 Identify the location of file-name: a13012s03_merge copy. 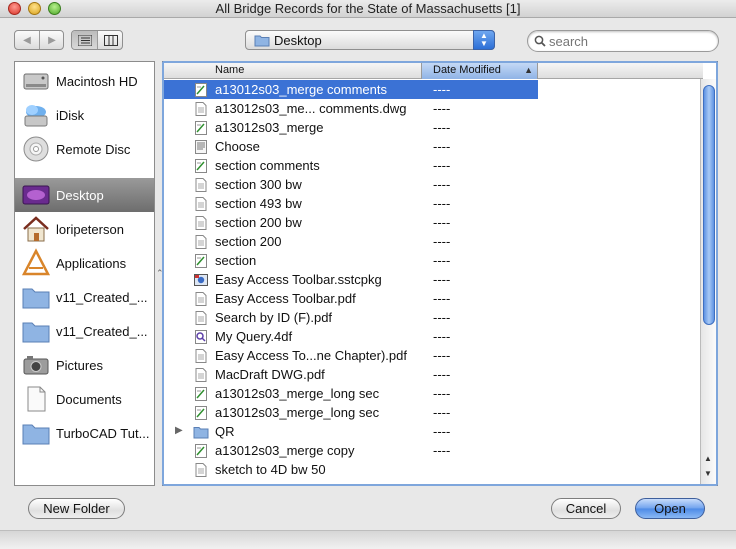
(285, 450).